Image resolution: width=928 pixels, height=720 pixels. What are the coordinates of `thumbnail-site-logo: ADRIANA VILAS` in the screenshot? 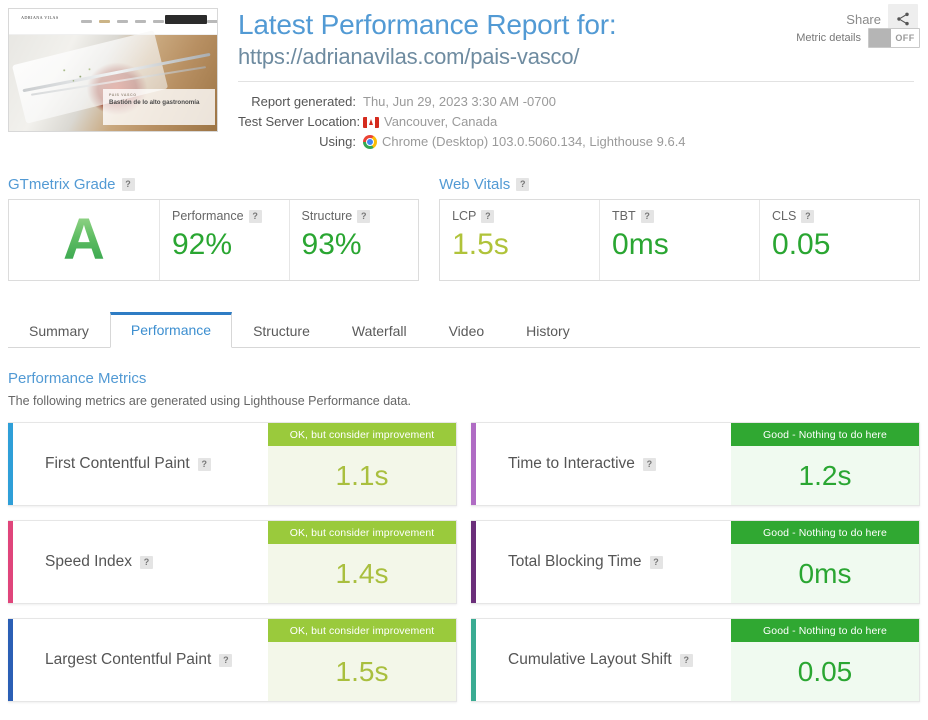 It's located at (40, 17).